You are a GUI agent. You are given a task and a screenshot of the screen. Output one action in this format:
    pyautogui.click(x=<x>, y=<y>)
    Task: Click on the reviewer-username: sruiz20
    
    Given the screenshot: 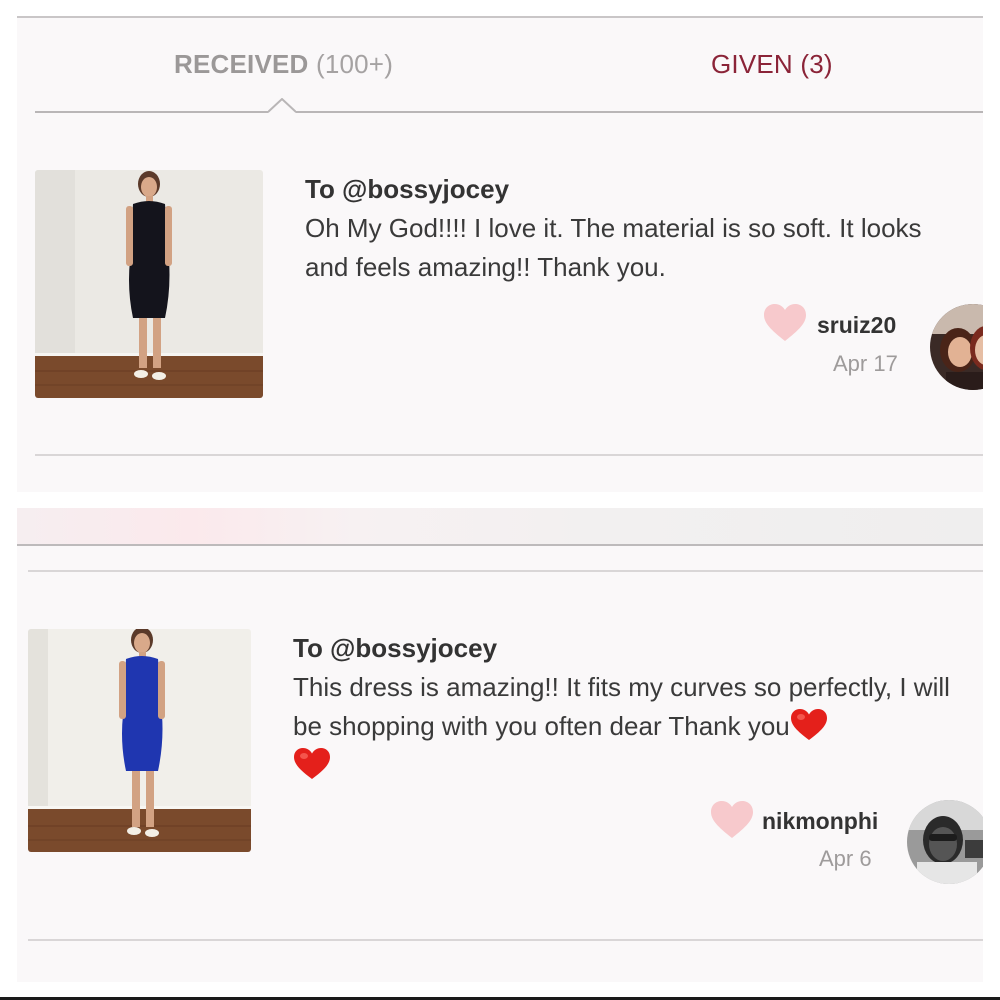 What is the action you would take?
    pyautogui.click(x=856, y=325)
    